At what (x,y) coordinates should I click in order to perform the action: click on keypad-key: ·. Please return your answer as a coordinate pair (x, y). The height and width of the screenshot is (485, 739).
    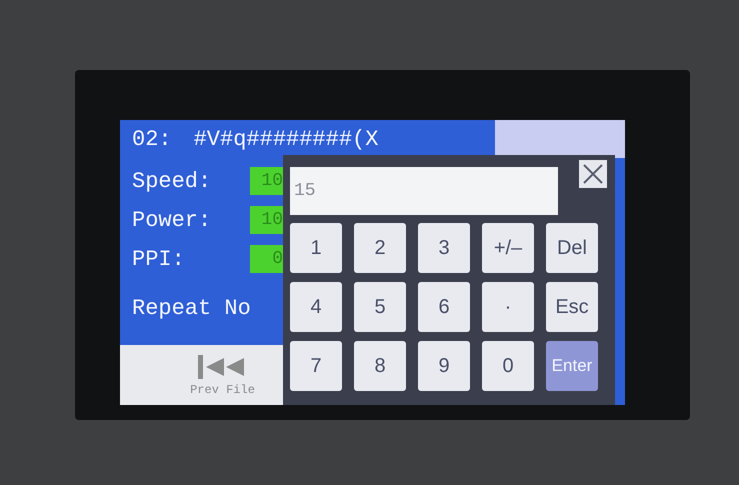
    Looking at the image, I should click on (508, 307).